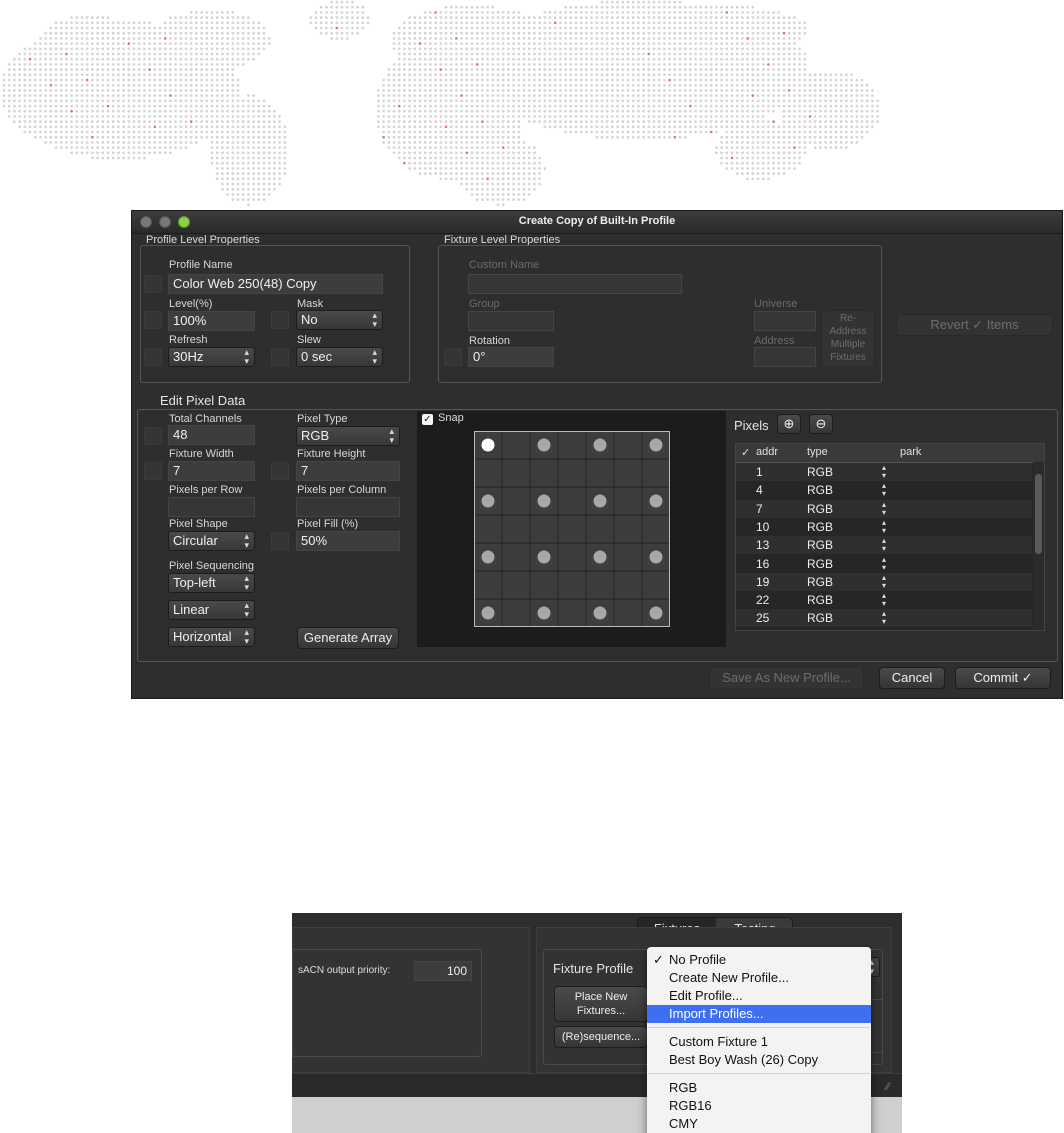  I want to click on table-row: 22 RGB ▴ ▾, so click(884, 600).